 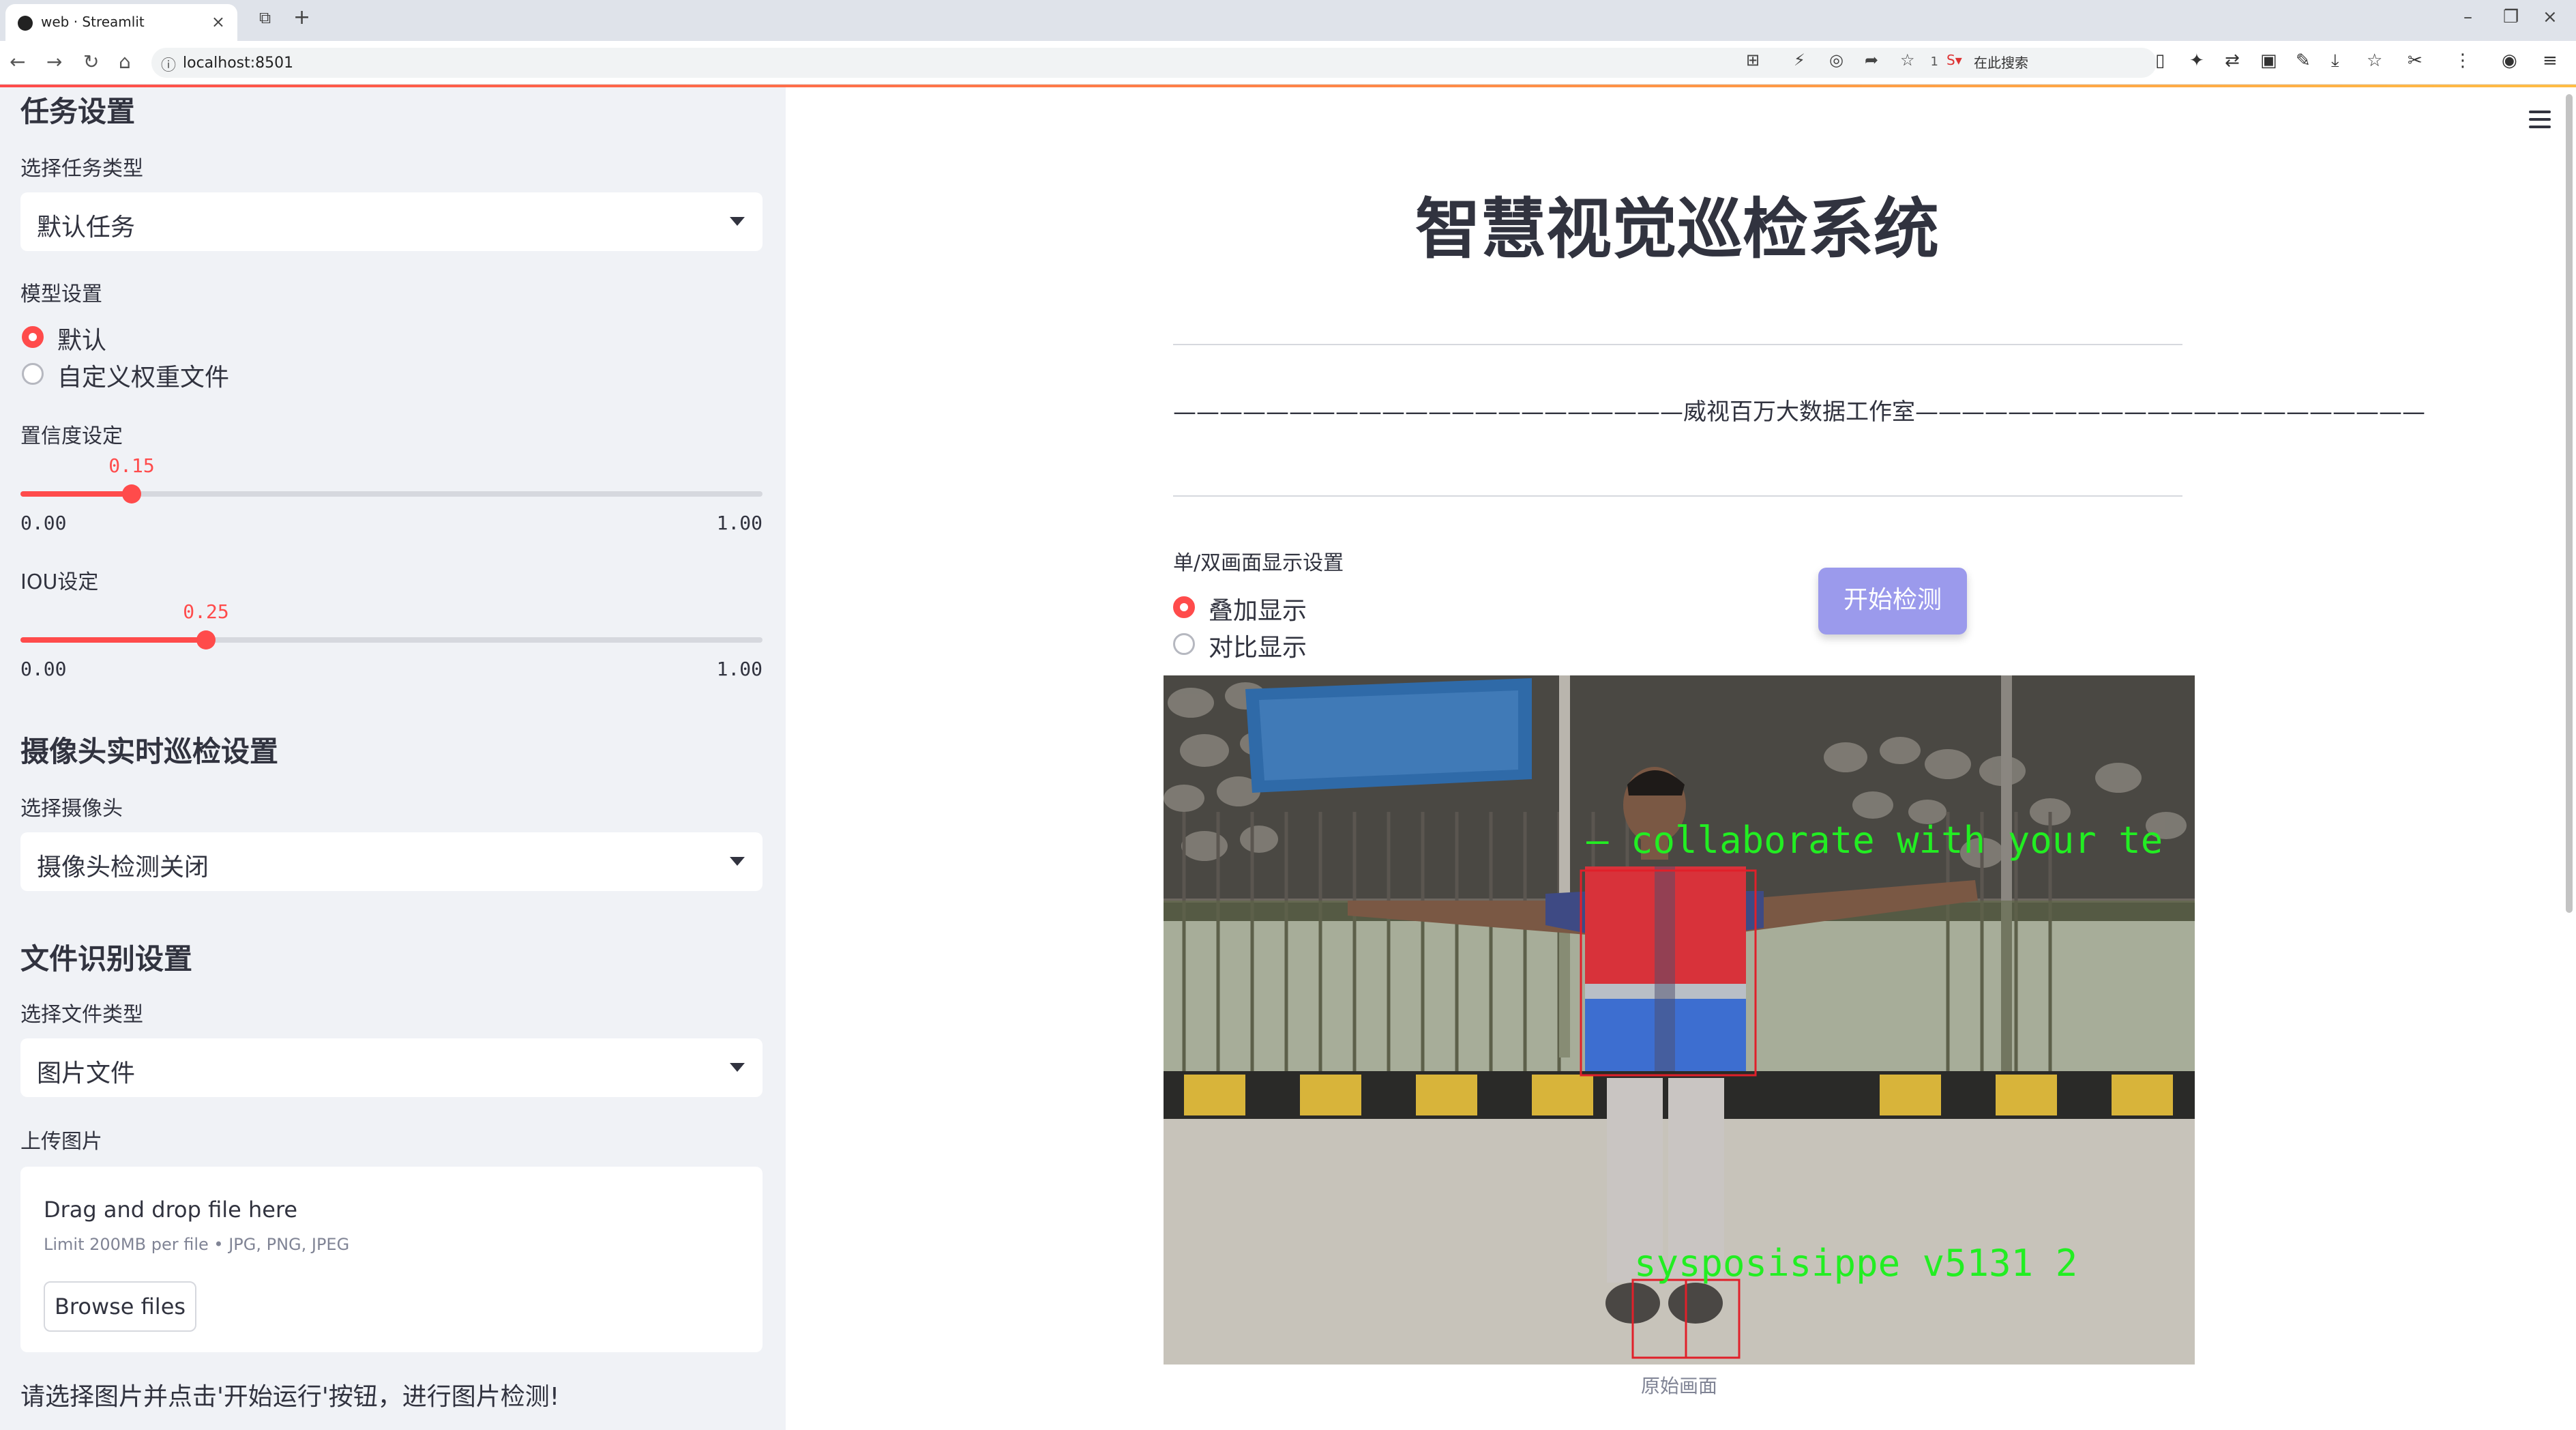 What do you see at coordinates (391, 861) in the screenshot?
I see `camera-select: 摄像头检测关闭` at bounding box center [391, 861].